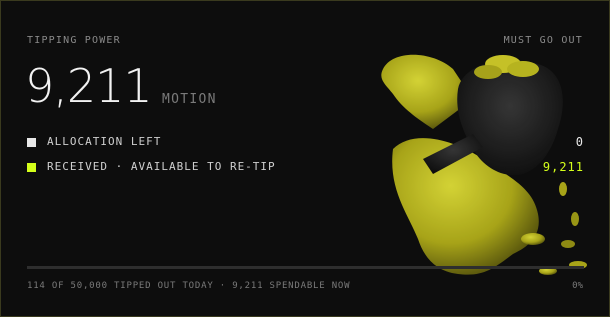 The width and height of the screenshot is (610, 317). Describe the element at coordinates (579, 142) in the screenshot. I see `allocation-left-value: 0` at that location.